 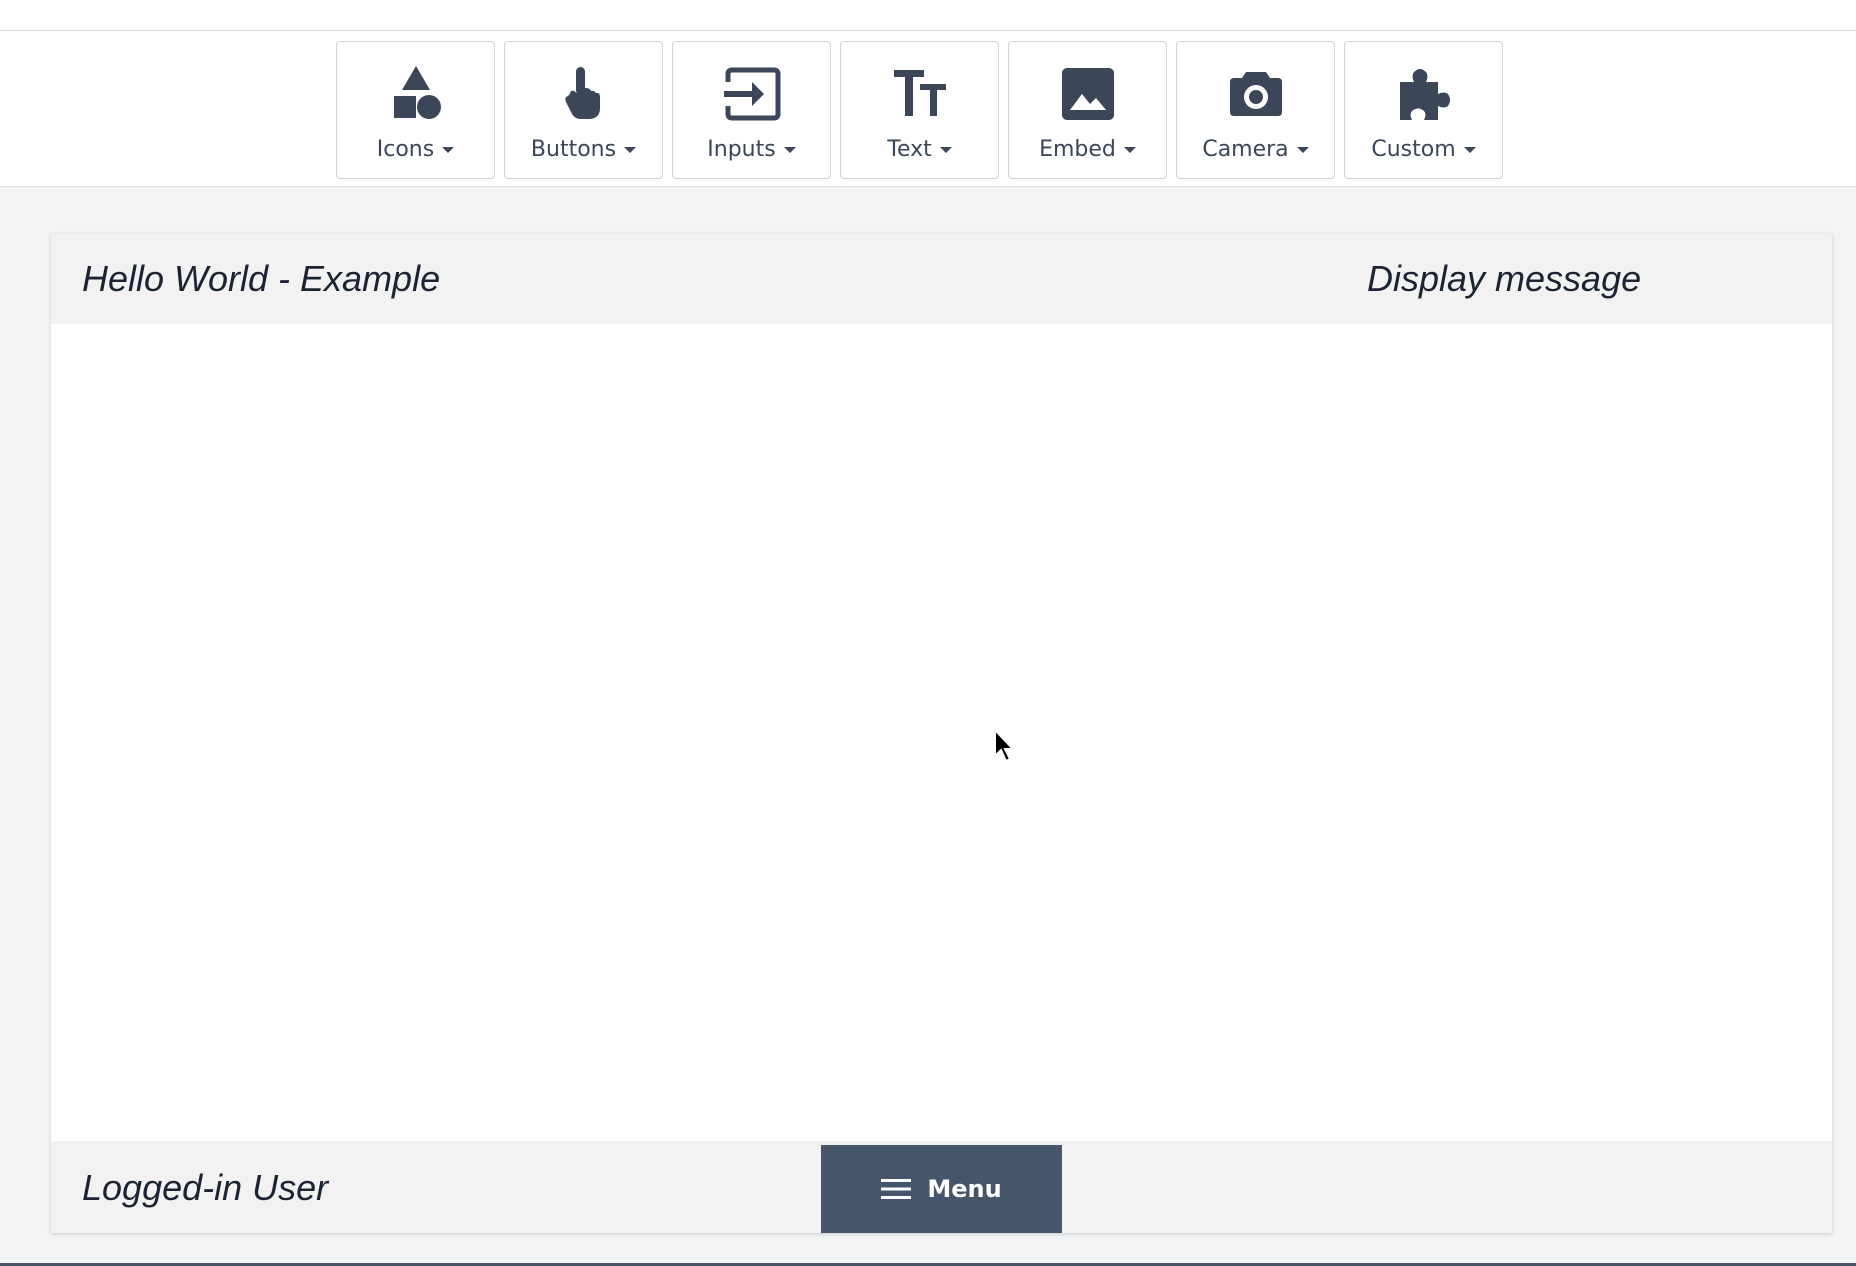 What do you see at coordinates (416, 94) in the screenshot?
I see `shapes-icon` at bounding box center [416, 94].